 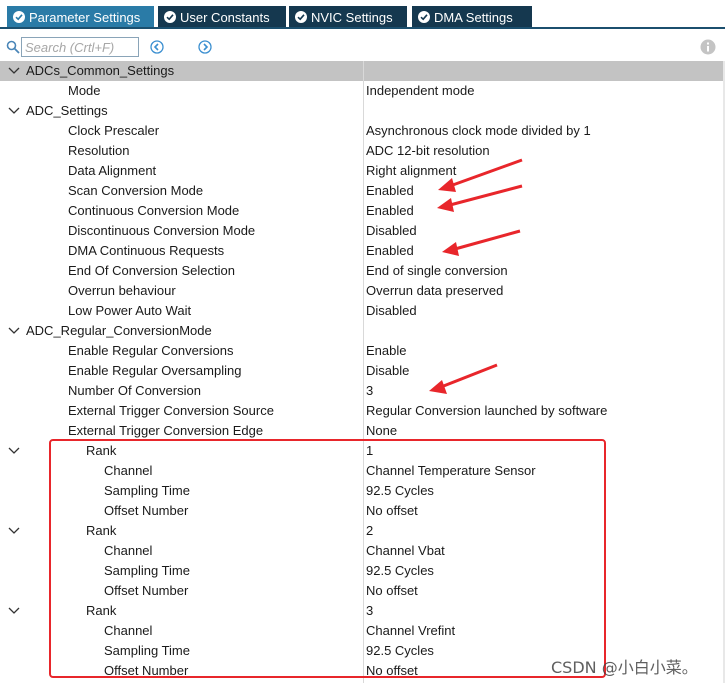 I want to click on param-name: Resolution, so click(x=99, y=150).